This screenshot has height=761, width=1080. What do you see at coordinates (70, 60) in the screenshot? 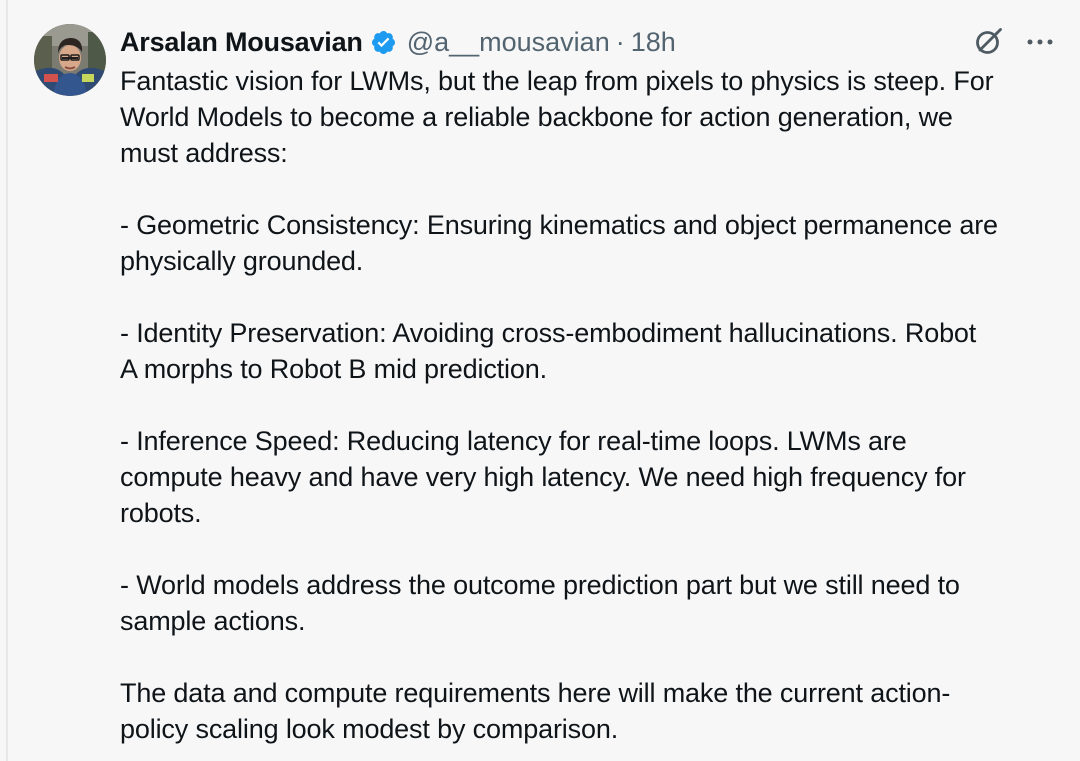
I see `avatar` at bounding box center [70, 60].